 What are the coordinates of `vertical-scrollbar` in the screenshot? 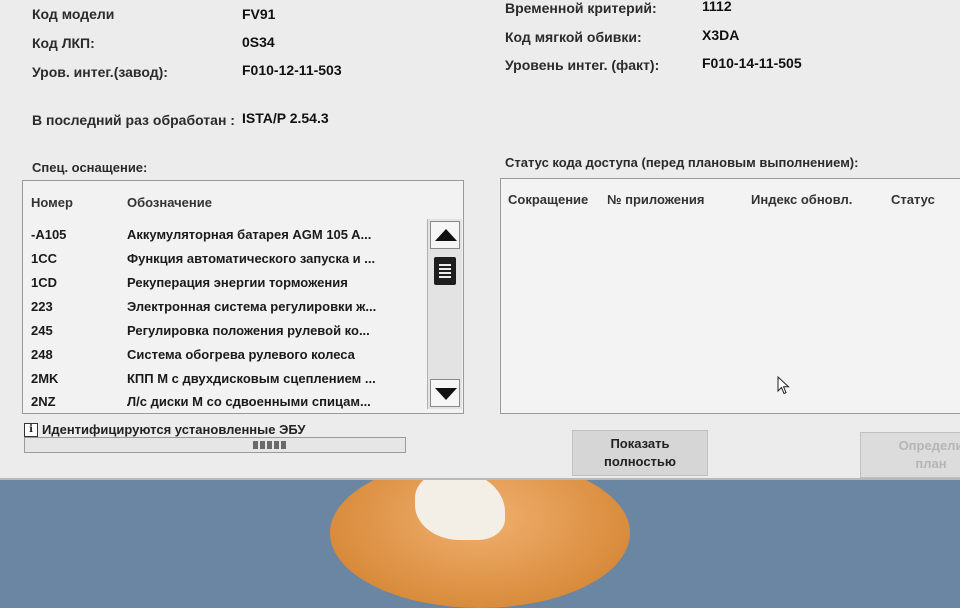 It's located at (444, 314).